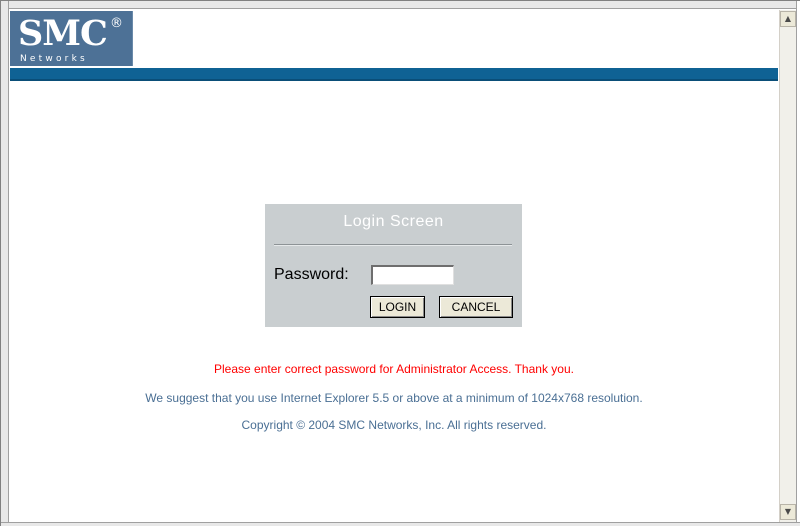  I want to click on header-bar, so click(394, 74).